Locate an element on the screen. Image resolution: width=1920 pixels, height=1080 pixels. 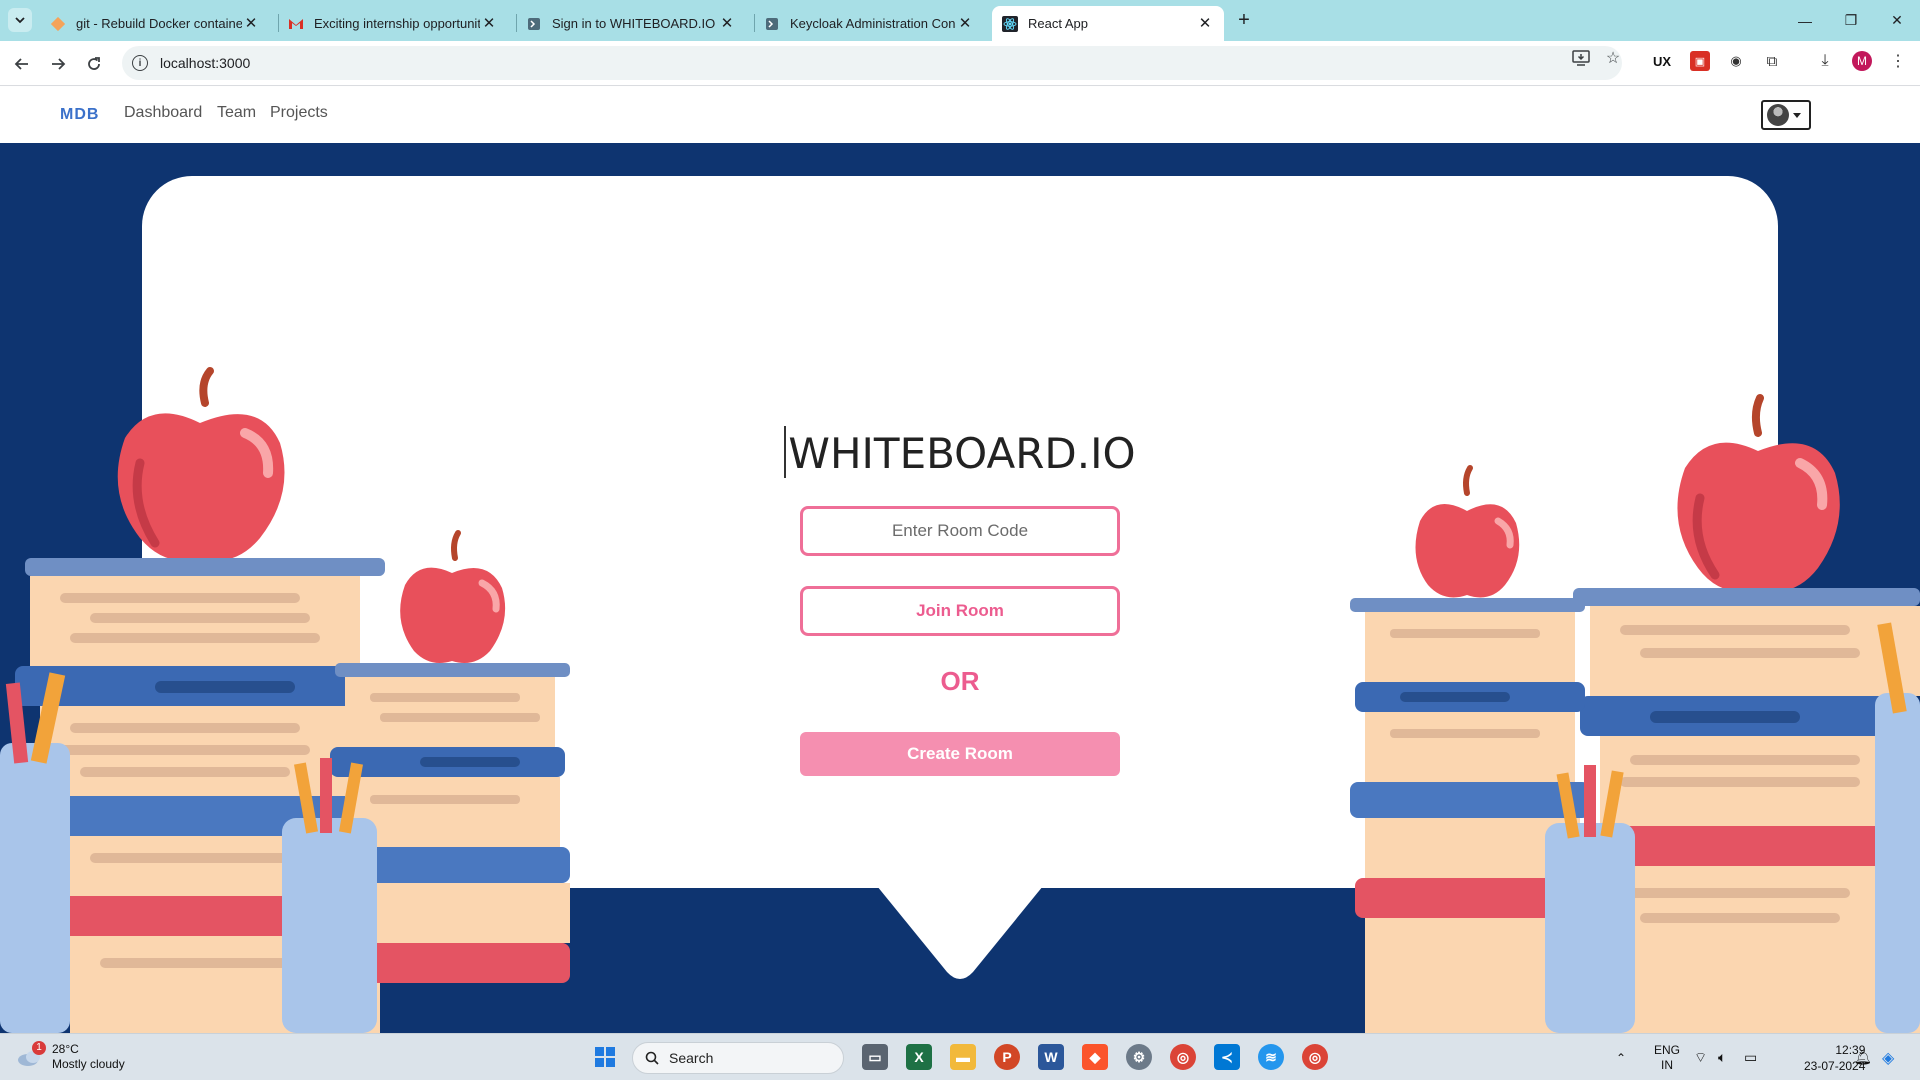
nav-link-team: Team is located at coordinates (236, 113).